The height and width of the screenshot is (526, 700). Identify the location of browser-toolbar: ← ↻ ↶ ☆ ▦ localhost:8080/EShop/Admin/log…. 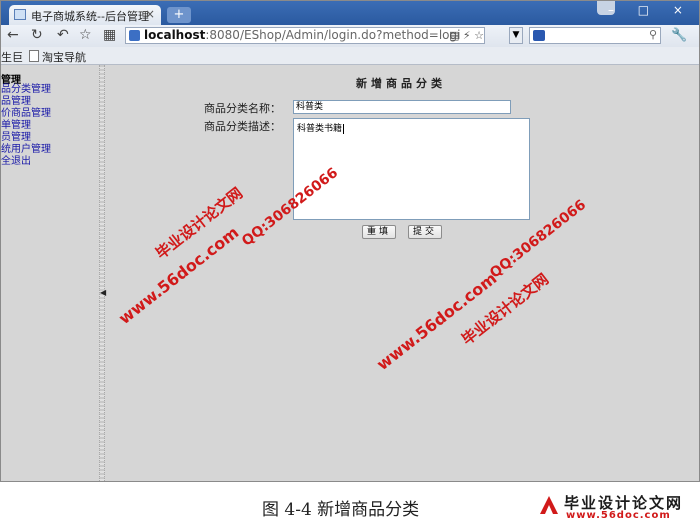
(350, 36).